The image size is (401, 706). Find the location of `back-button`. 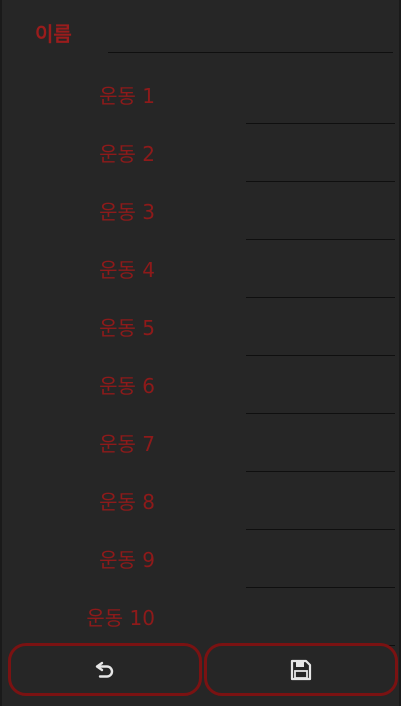

back-button is located at coordinates (105, 669).